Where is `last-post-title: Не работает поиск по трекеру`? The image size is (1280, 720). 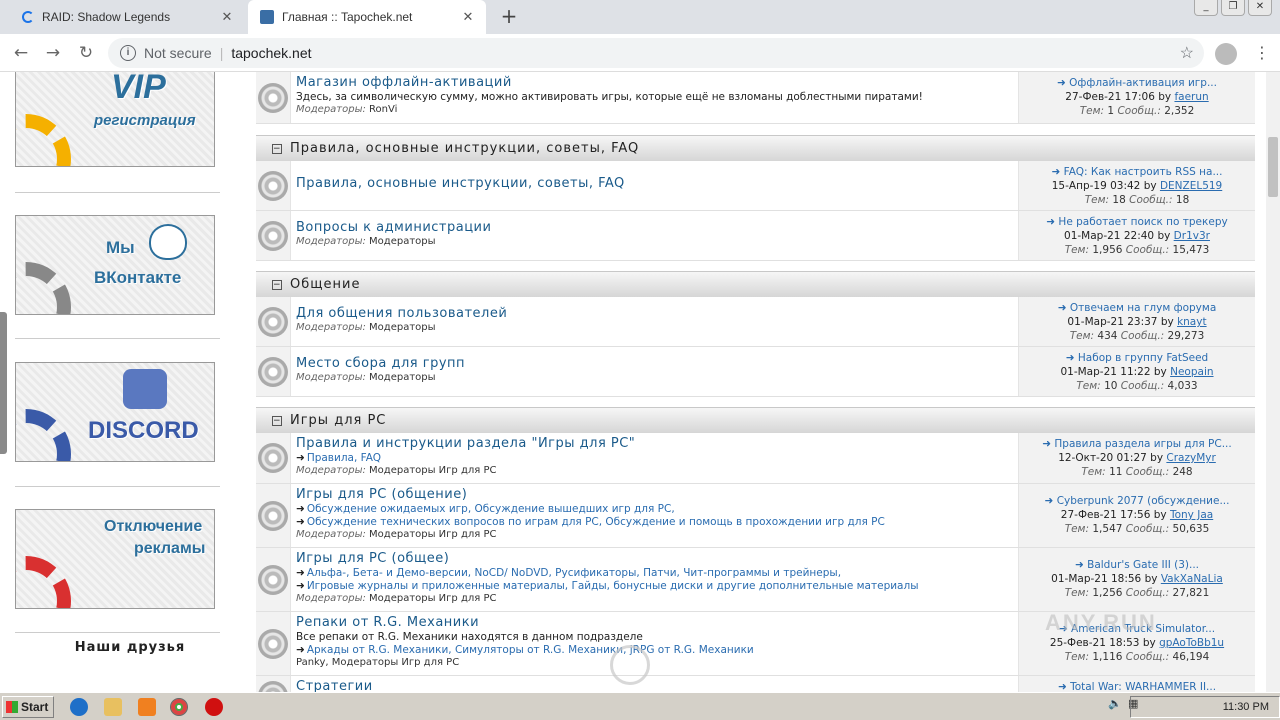
last-post-title: Не работает поиск по трекеру is located at coordinates (1142, 222).